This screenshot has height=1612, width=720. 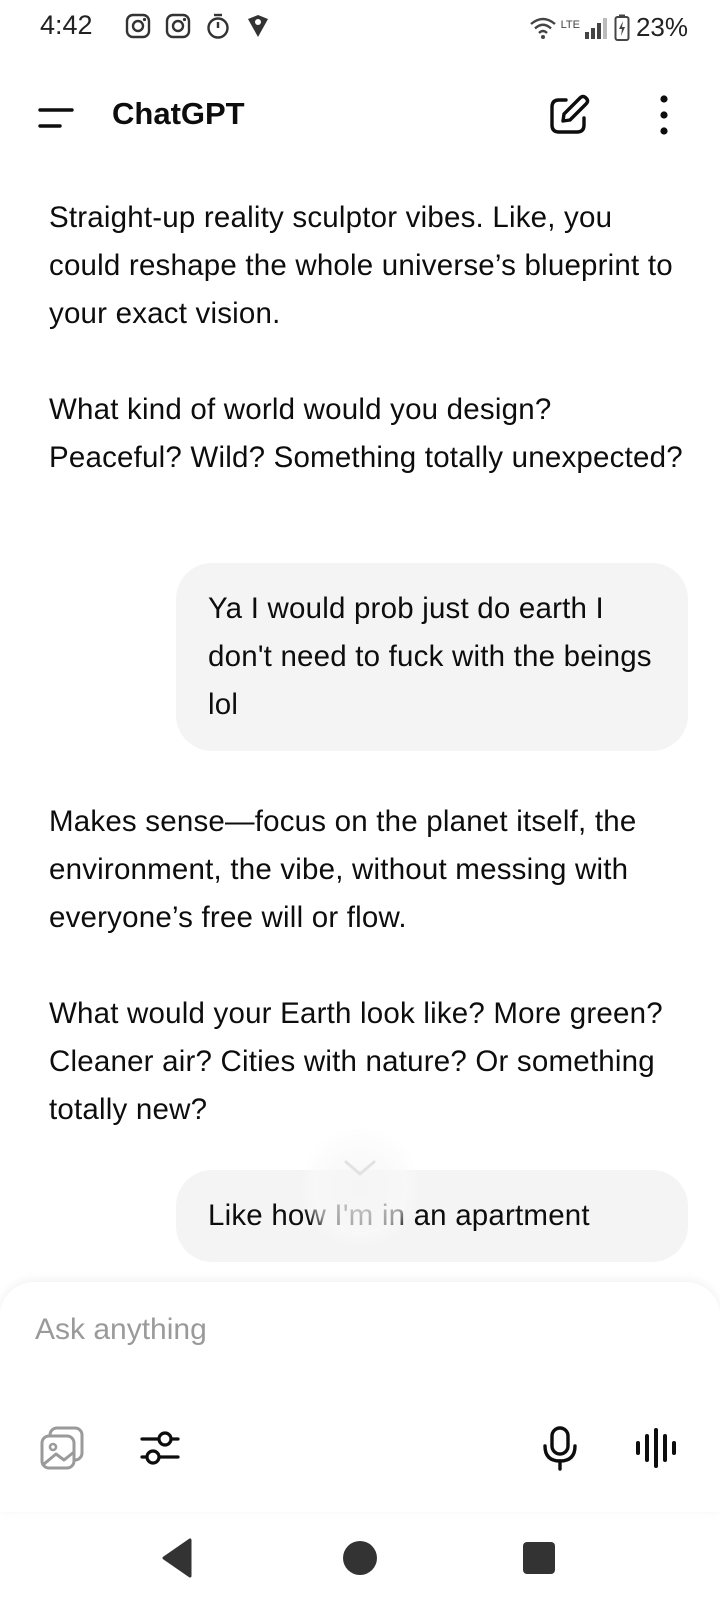 I want to click on back-button, so click(x=182, y=1558).